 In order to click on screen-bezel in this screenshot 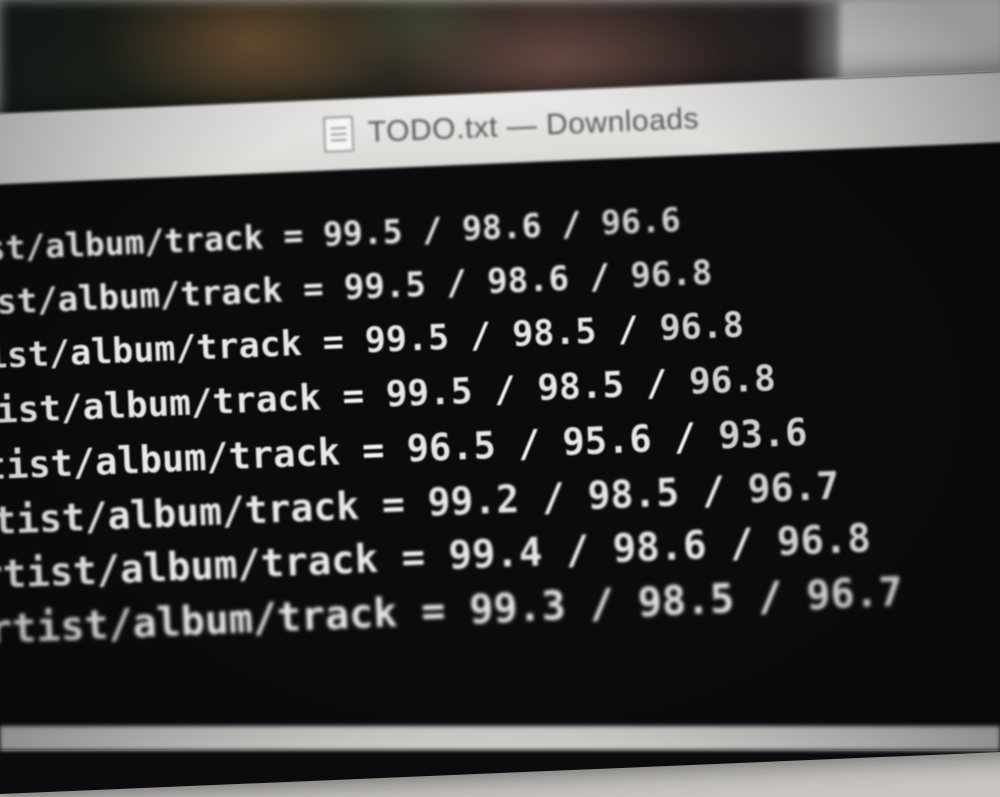, I will do `click(500, 738)`.